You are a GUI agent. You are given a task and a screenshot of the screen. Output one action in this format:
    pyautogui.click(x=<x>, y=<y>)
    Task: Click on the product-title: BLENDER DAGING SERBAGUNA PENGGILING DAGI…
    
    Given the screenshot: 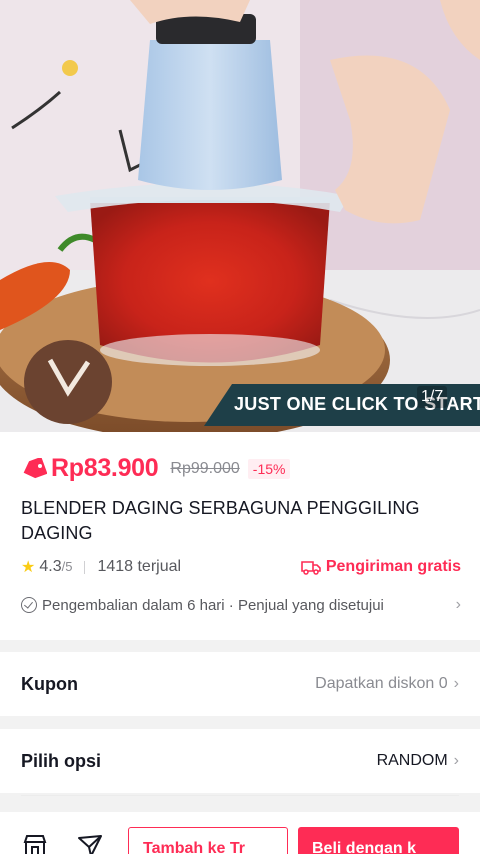 What is the action you would take?
    pyautogui.click(x=220, y=520)
    